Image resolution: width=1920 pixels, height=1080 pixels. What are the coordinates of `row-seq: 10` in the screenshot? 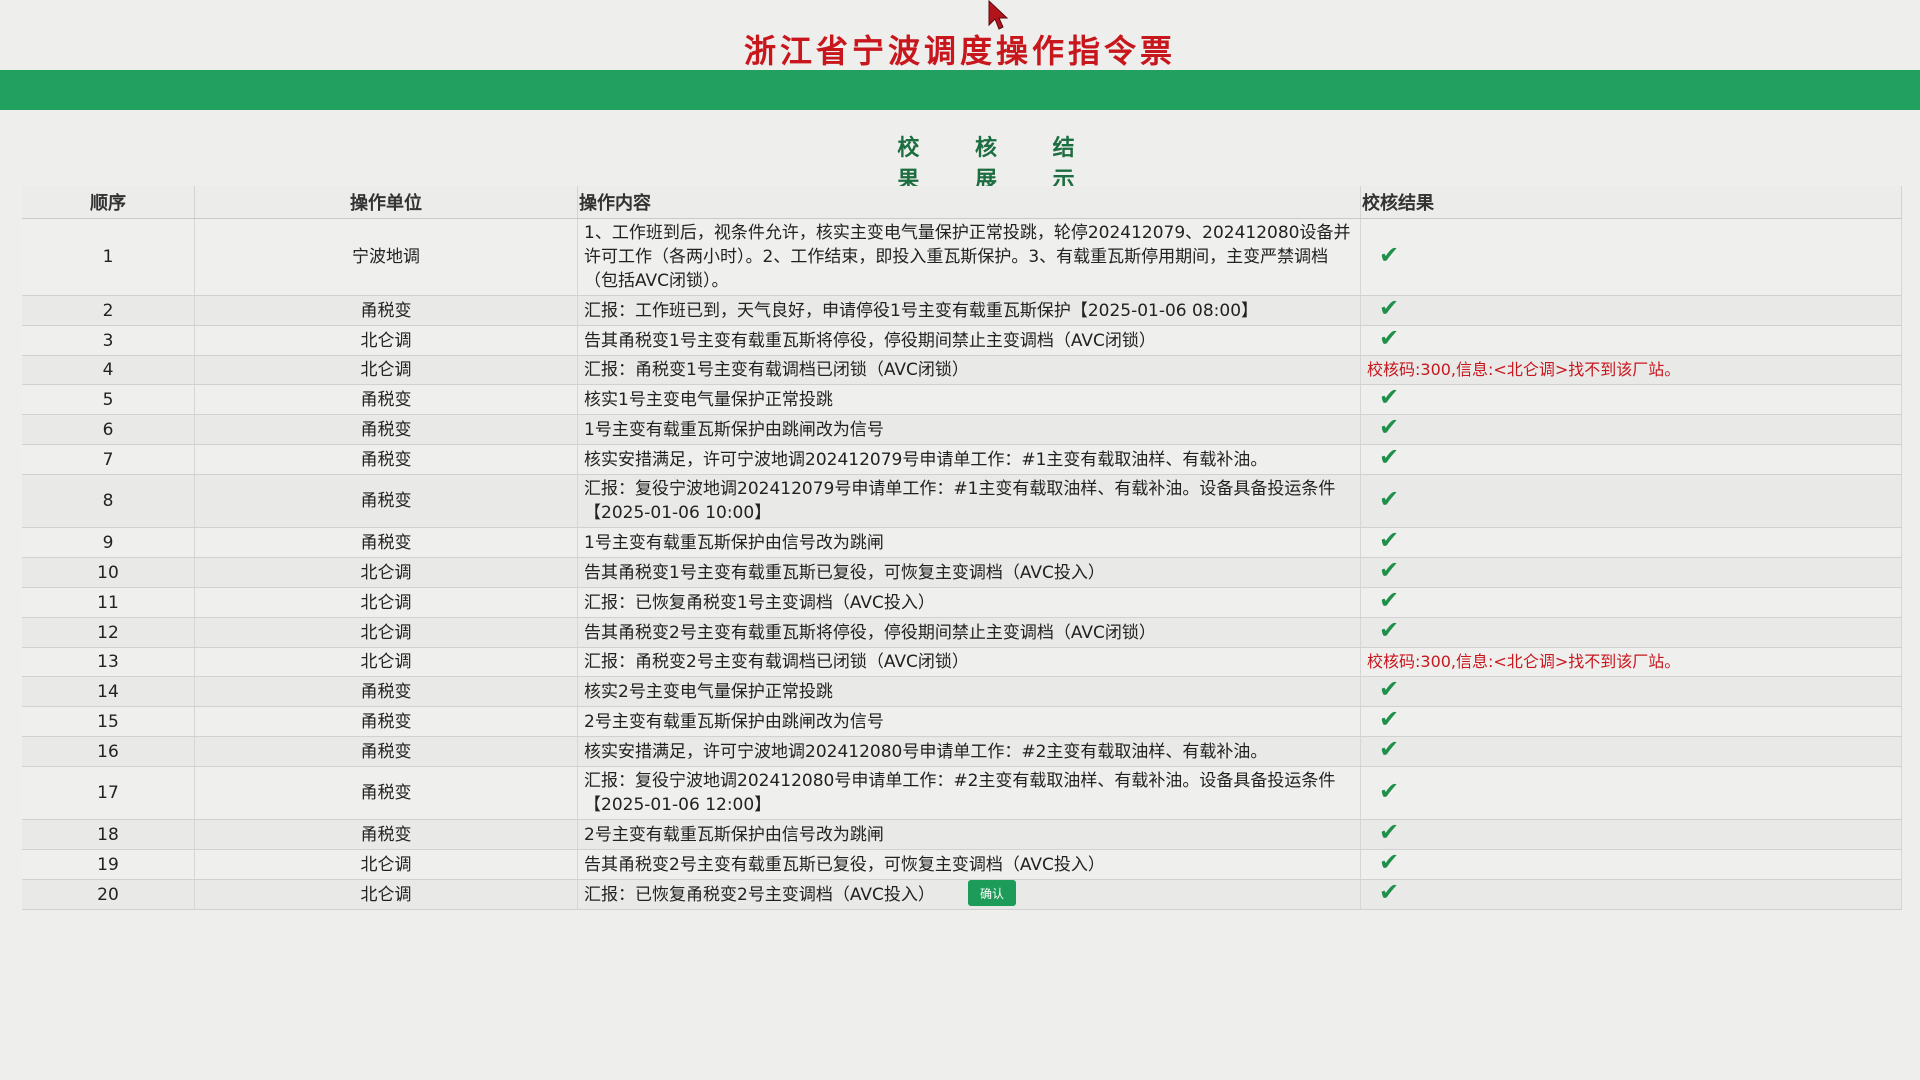 It's located at (108, 572).